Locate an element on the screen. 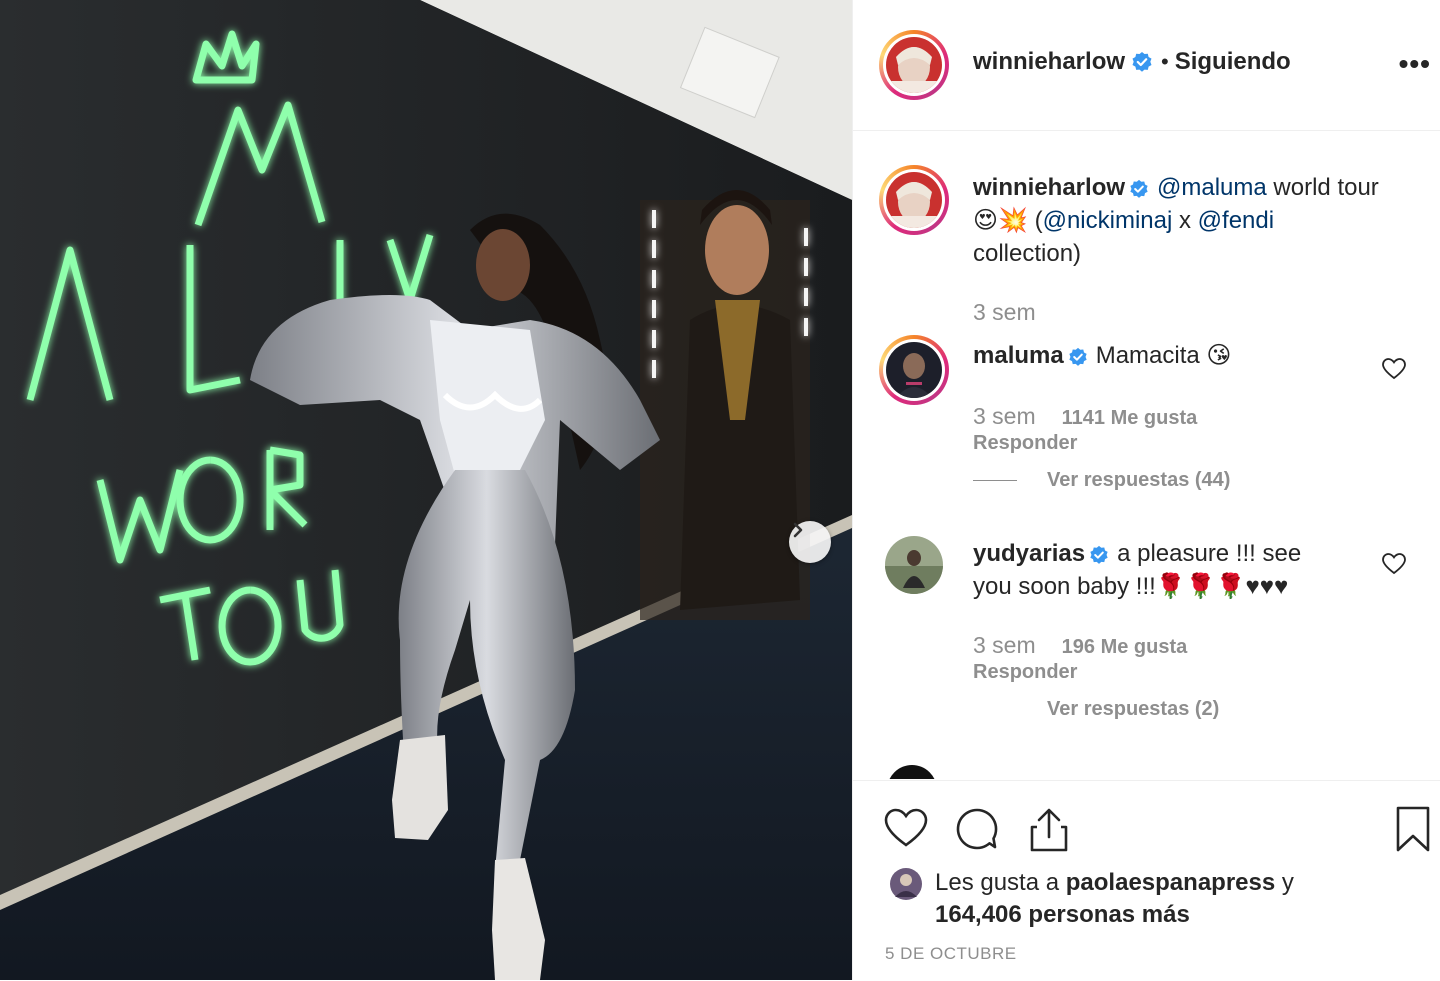 Image resolution: width=1440 pixels, height=981 pixels. header-name-row: winnieharlow • Siguiendo is located at coordinates (1132, 62).